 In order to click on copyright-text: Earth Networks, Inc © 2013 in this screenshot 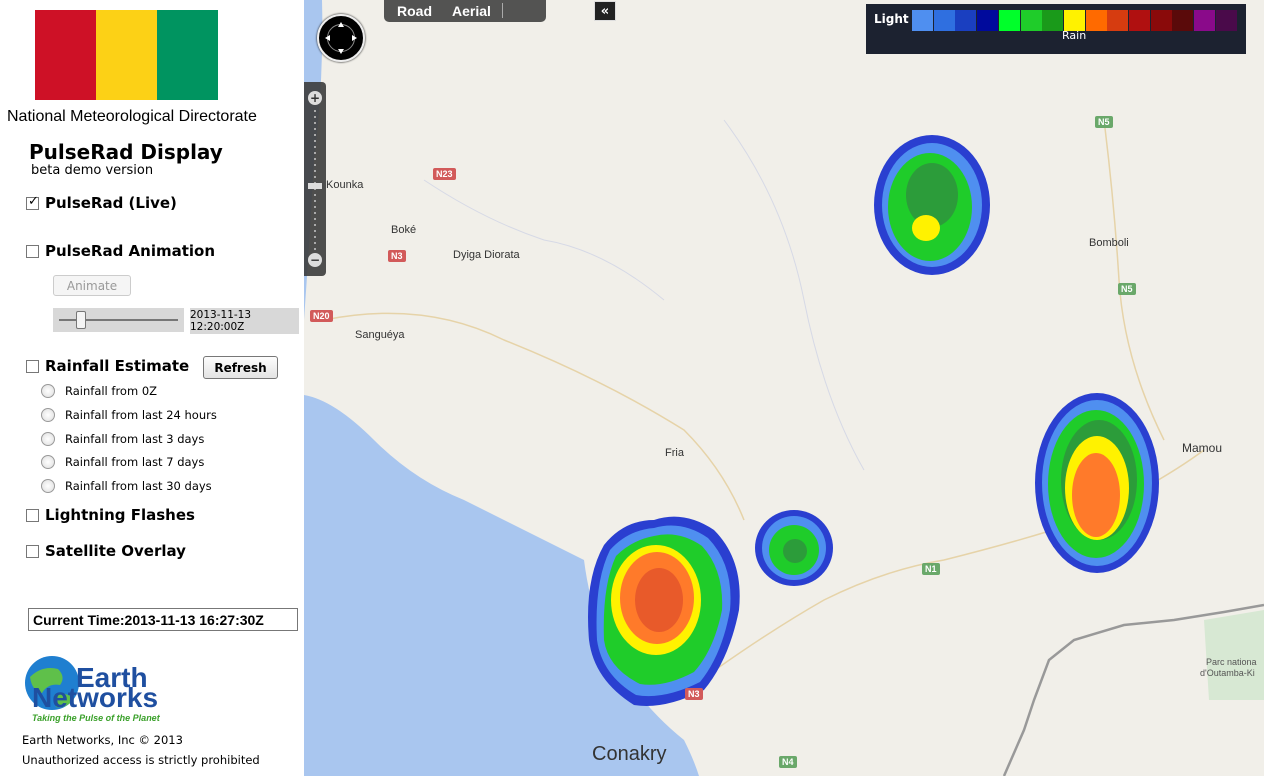, I will do `click(102, 740)`.